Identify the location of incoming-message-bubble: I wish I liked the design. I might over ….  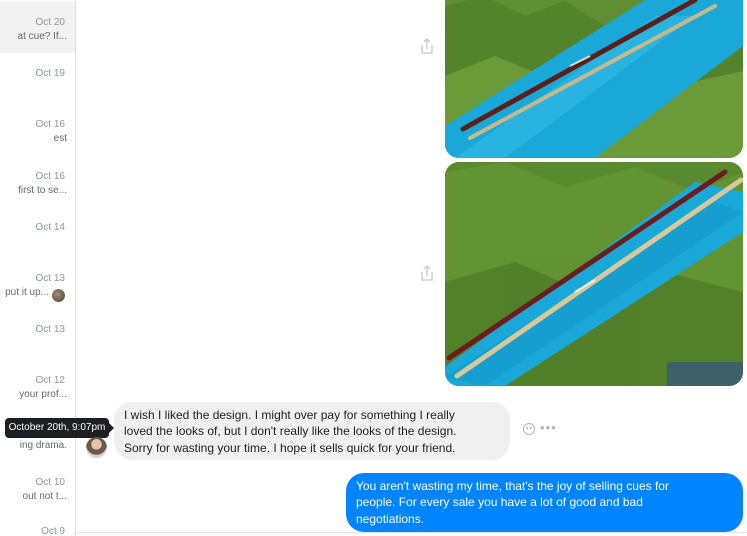
(312, 431).